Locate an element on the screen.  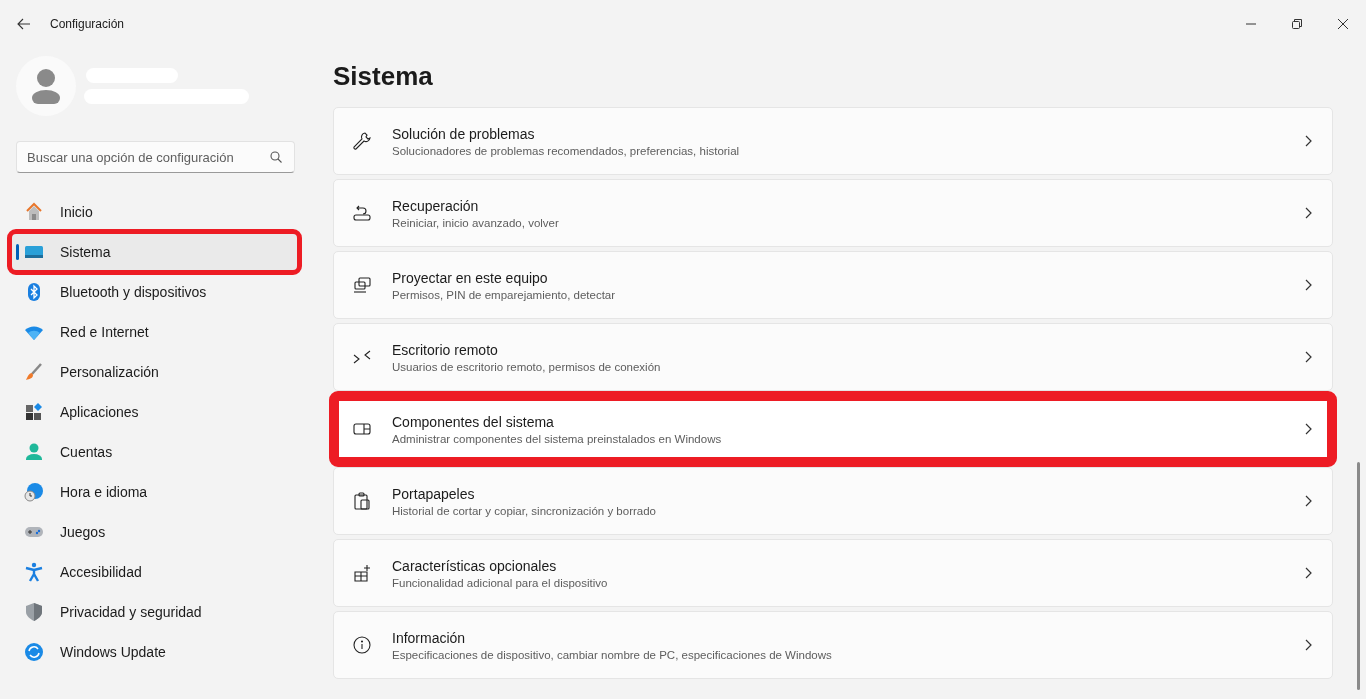
shield-icon is located at coordinates (34, 612).